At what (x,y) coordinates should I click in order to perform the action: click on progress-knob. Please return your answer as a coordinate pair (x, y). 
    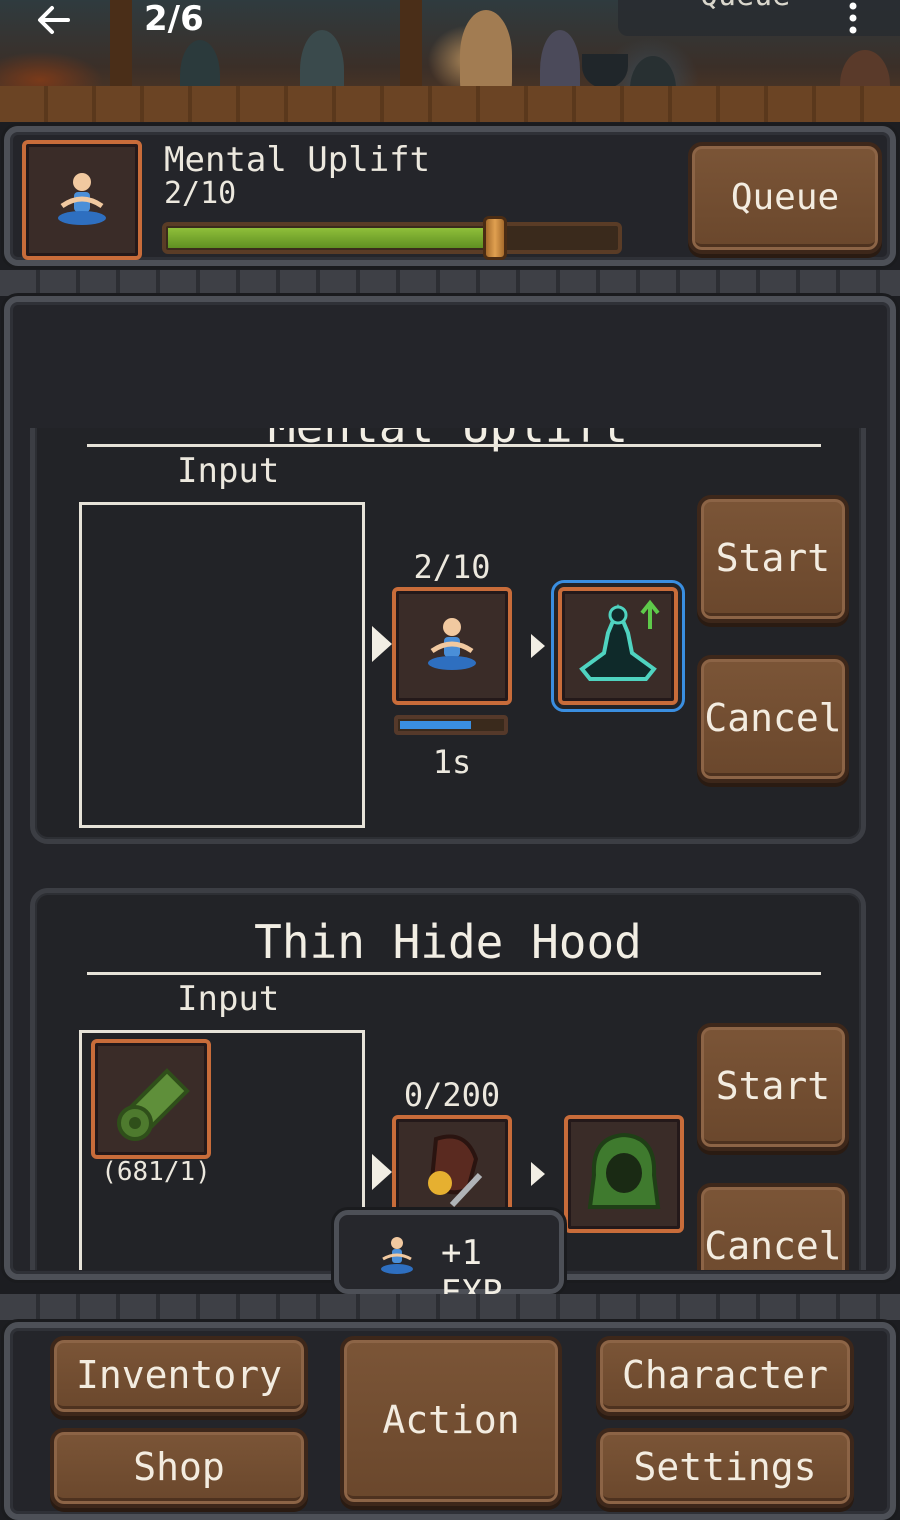
    Looking at the image, I should click on (495, 238).